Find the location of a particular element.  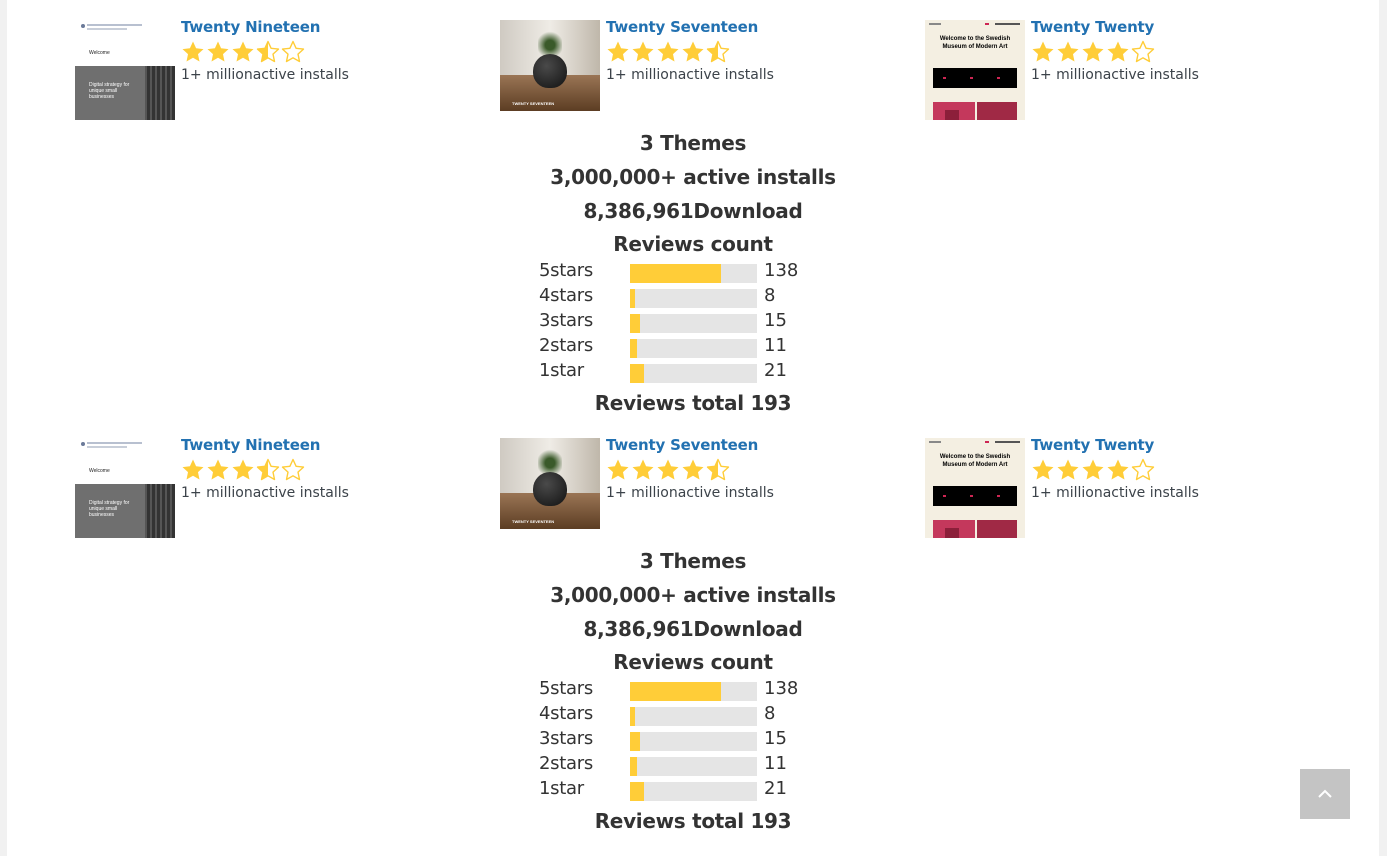

back-to-top-button is located at coordinates (1325, 794).